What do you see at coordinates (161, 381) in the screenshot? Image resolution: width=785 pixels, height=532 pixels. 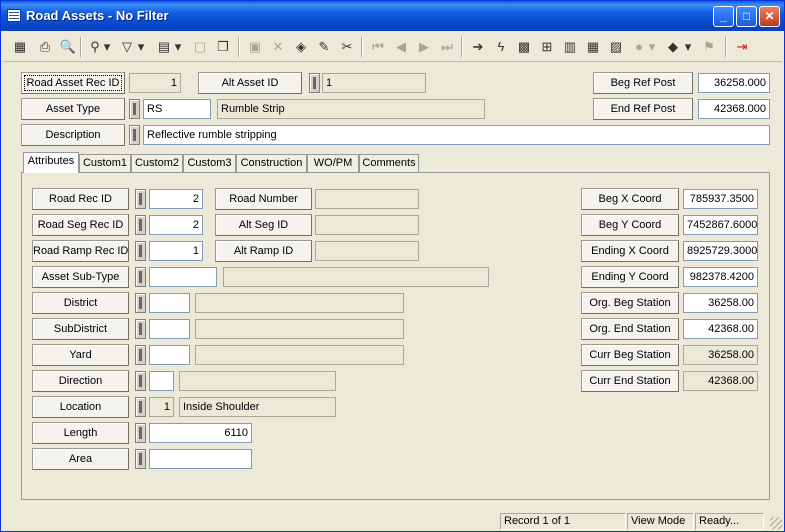 I see `direction-code-field` at bounding box center [161, 381].